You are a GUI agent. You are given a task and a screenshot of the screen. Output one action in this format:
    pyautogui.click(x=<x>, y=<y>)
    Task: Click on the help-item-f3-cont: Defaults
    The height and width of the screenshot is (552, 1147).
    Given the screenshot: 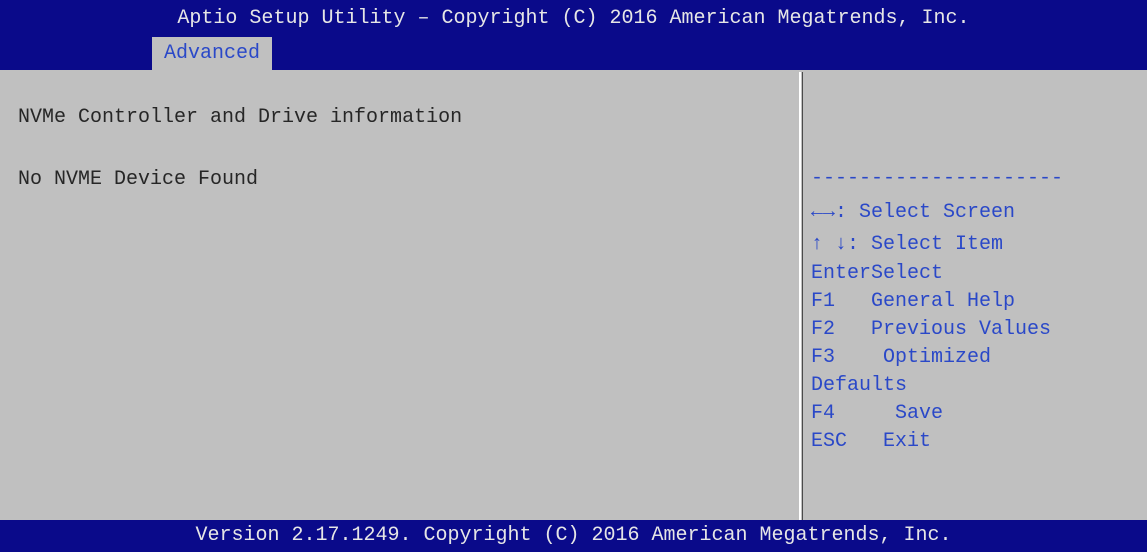 What is the action you would take?
    pyautogui.click(x=859, y=386)
    